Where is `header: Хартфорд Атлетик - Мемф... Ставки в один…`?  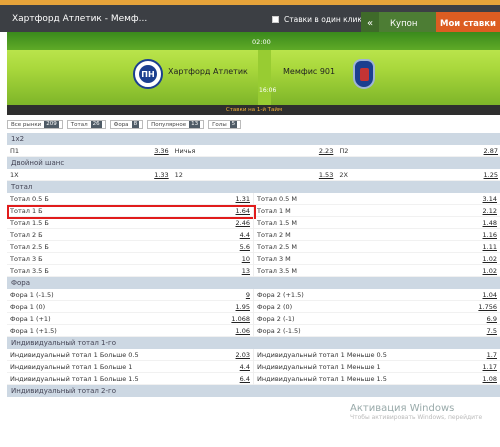 header: Хартфорд Атлетик - Мемф... Ставки в один… is located at coordinates (250, 20).